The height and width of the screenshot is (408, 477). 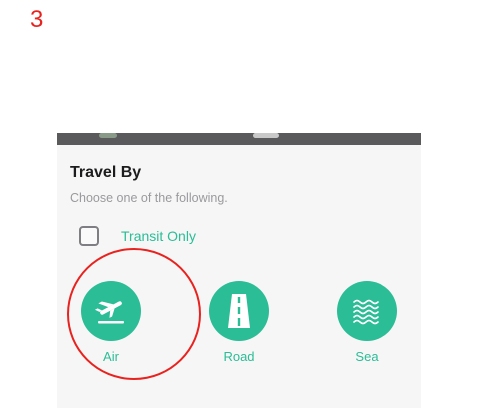 What do you see at coordinates (106, 172) in the screenshot?
I see `sheet-title: Travel By` at bounding box center [106, 172].